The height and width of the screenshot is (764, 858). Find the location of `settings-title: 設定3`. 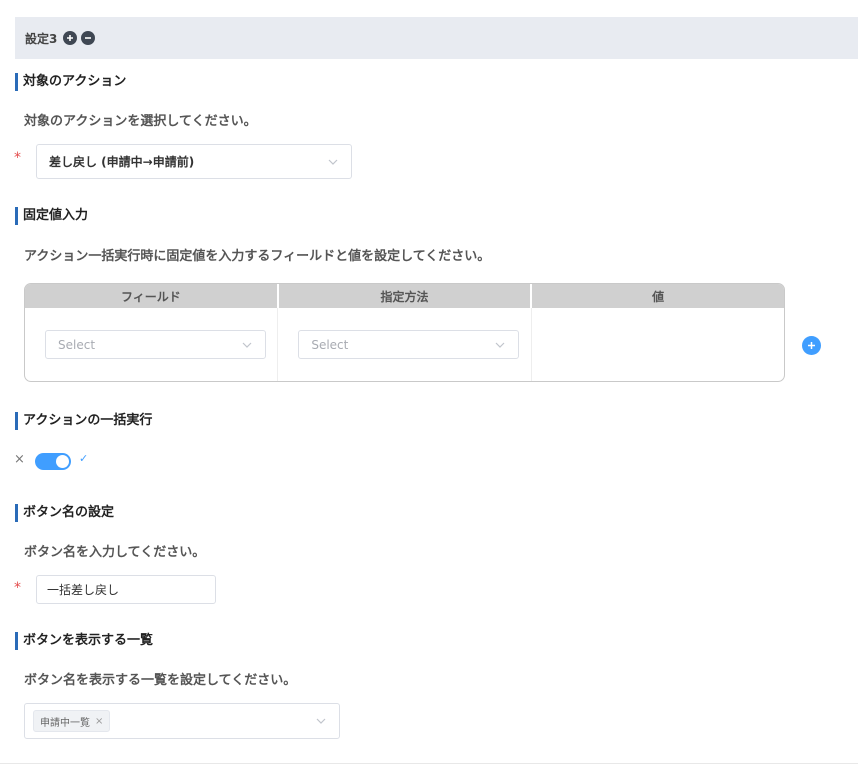

settings-title: 設定3 is located at coordinates (41, 38).